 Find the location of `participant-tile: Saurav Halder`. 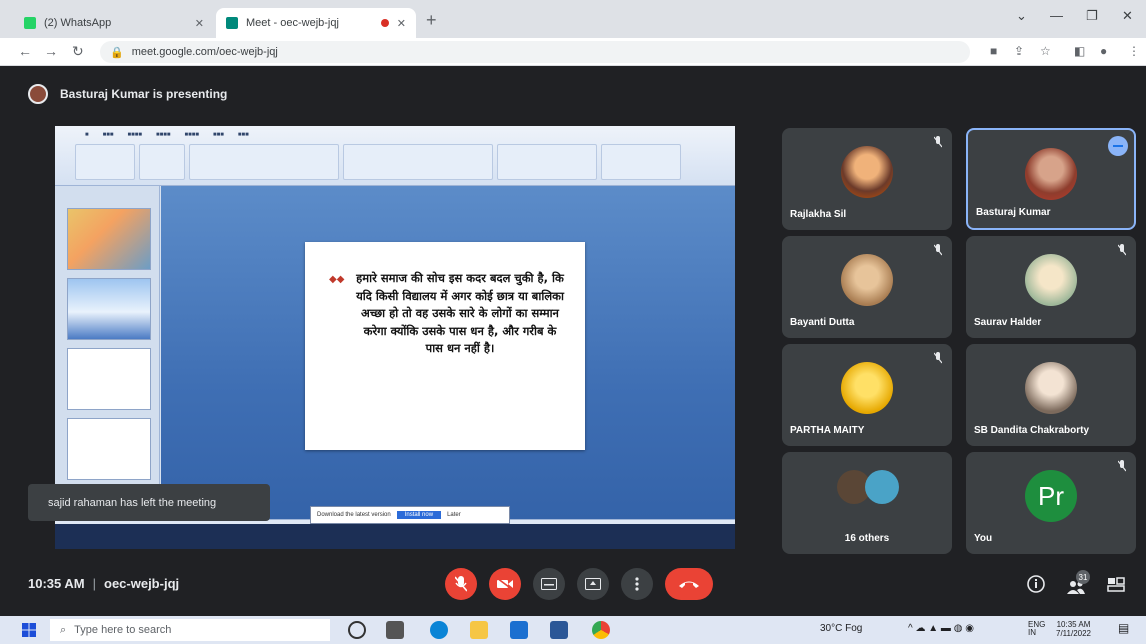

participant-tile: Saurav Halder is located at coordinates (1051, 287).